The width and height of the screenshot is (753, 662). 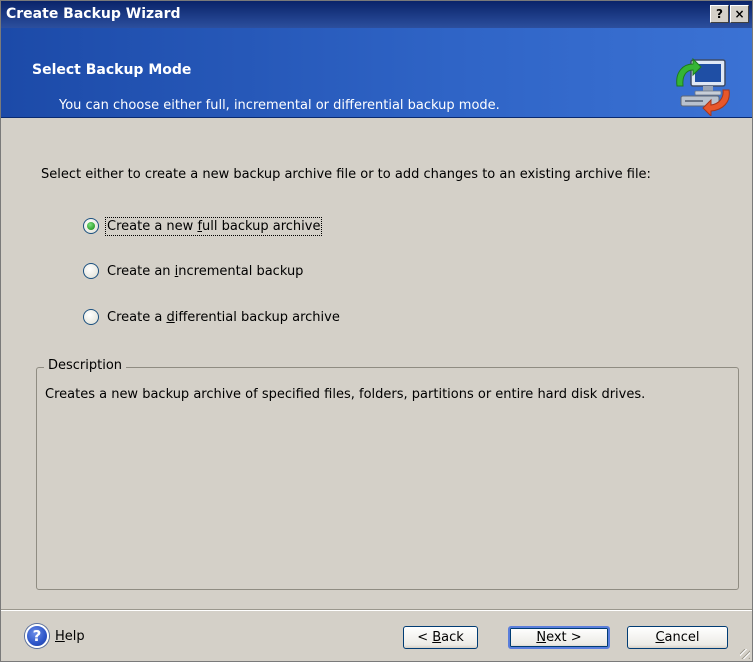 What do you see at coordinates (70, 636) in the screenshot?
I see `help-label: Help` at bounding box center [70, 636].